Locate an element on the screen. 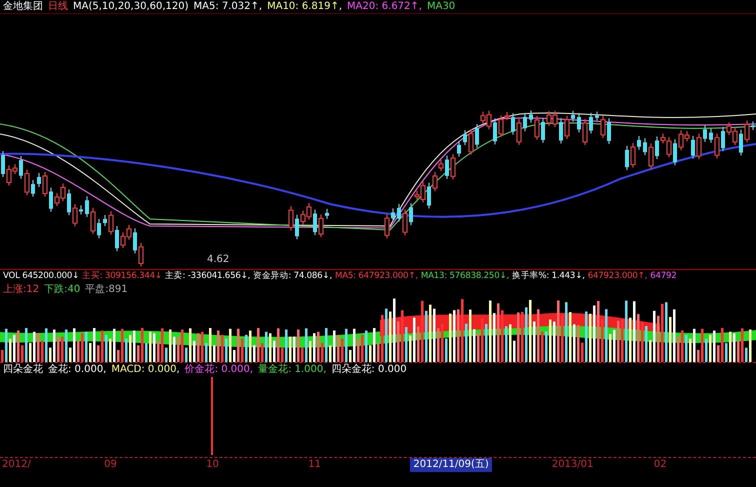 This screenshot has height=487, width=756. indicator-reading: 四朵金花 is located at coordinates (23, 370).